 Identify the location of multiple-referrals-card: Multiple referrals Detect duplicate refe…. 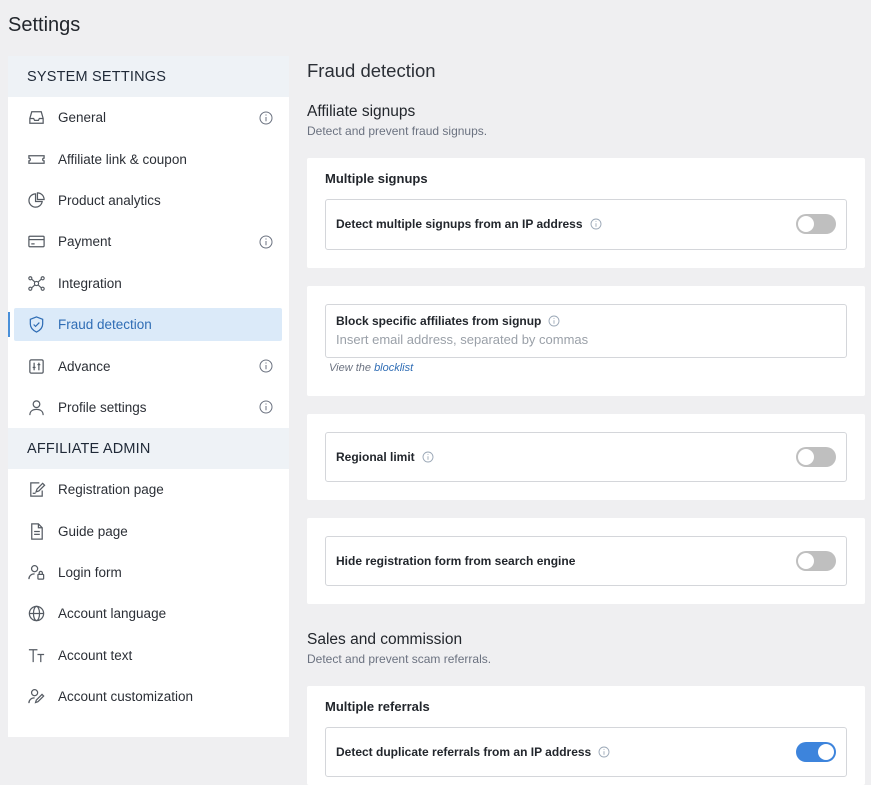
(586, 735).